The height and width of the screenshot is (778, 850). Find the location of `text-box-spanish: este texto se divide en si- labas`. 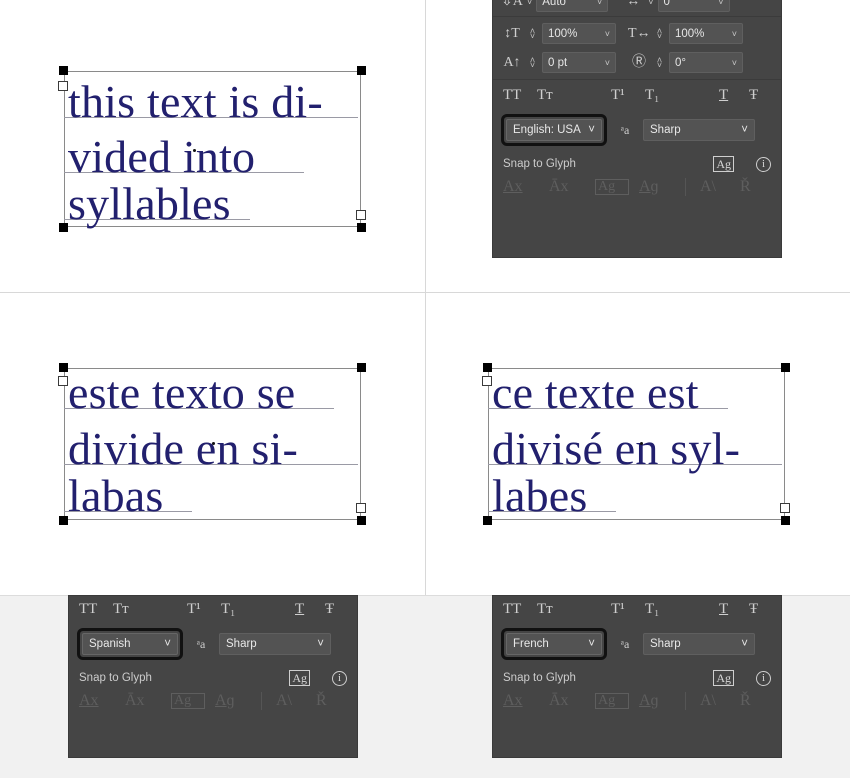

text-box-spanish: este texto se divide en si- labas is located at coordinates (212, 444).